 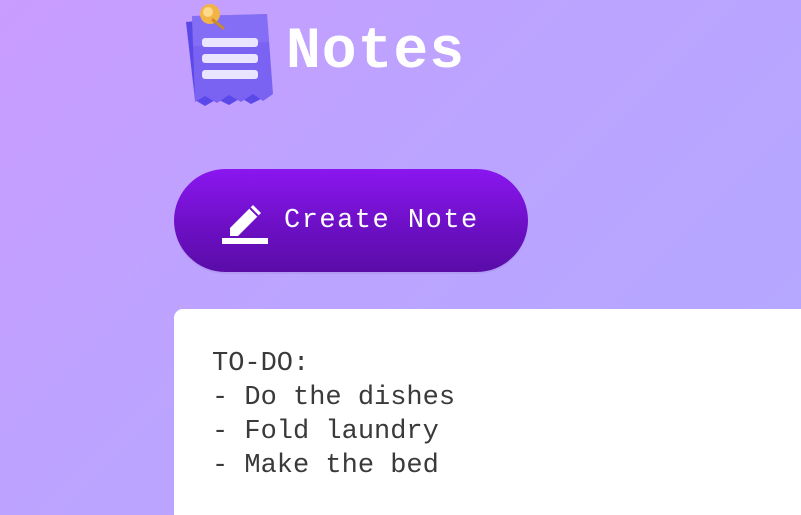 I want to click on pencil-icon, so click(x=245, y=221).